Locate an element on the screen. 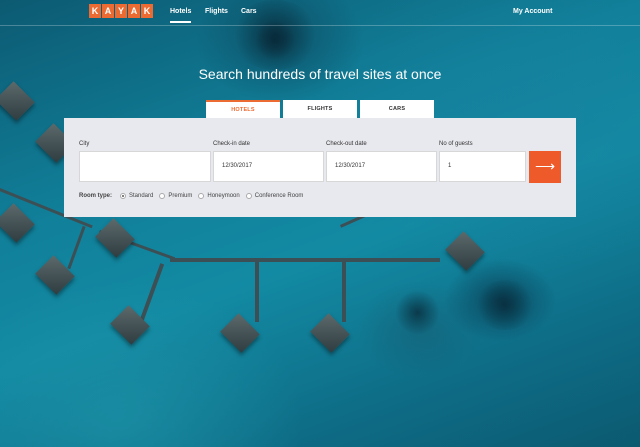 Image resolution: width=640 pixels, height=447 pixels. city-label: City is located at coordinates (84, 144).